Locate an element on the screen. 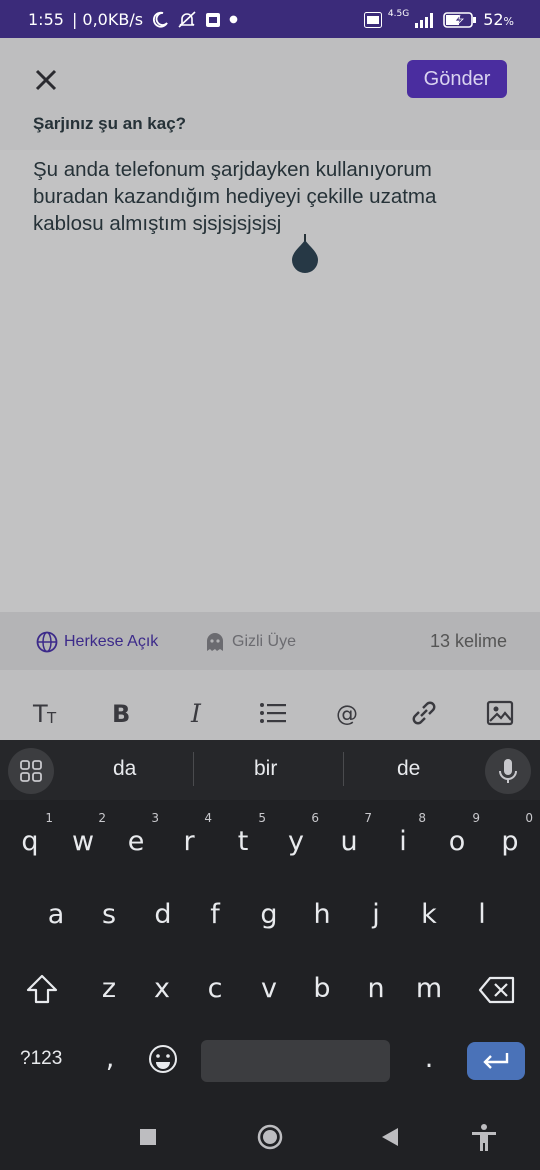 The height and width of the screenshot is (1170, 540). status-bar: 1:55 | 0,0KB/s ● 4.5G 52% is located at coordinates (270, 19).